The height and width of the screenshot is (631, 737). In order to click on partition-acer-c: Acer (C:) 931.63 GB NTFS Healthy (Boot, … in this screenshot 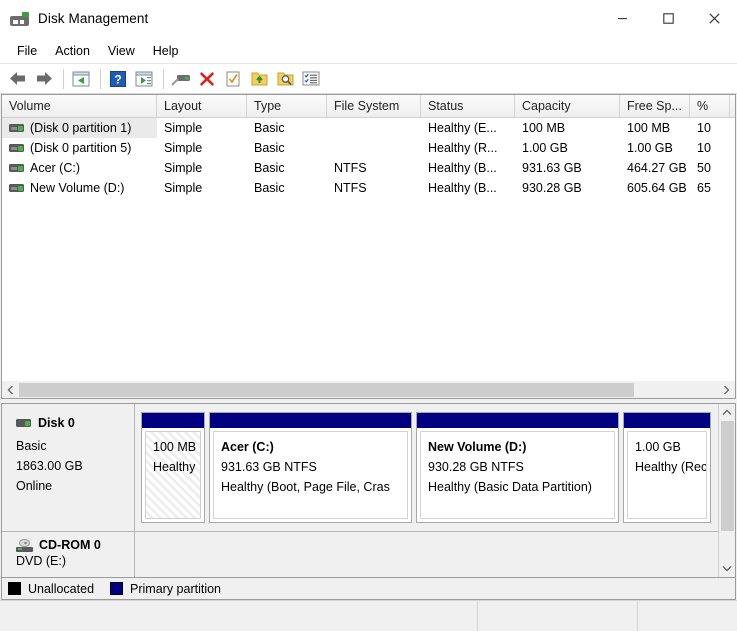, I will do `click(310, 467)`.